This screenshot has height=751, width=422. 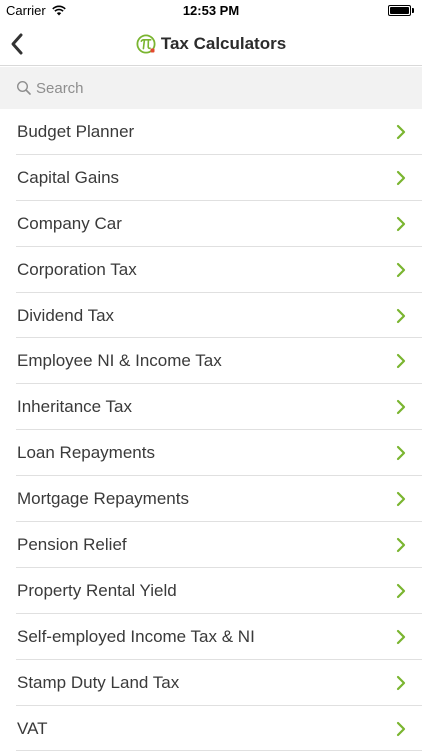 I want to click on list-item-label: Property Rental Yield, so click(x=97, y=590).